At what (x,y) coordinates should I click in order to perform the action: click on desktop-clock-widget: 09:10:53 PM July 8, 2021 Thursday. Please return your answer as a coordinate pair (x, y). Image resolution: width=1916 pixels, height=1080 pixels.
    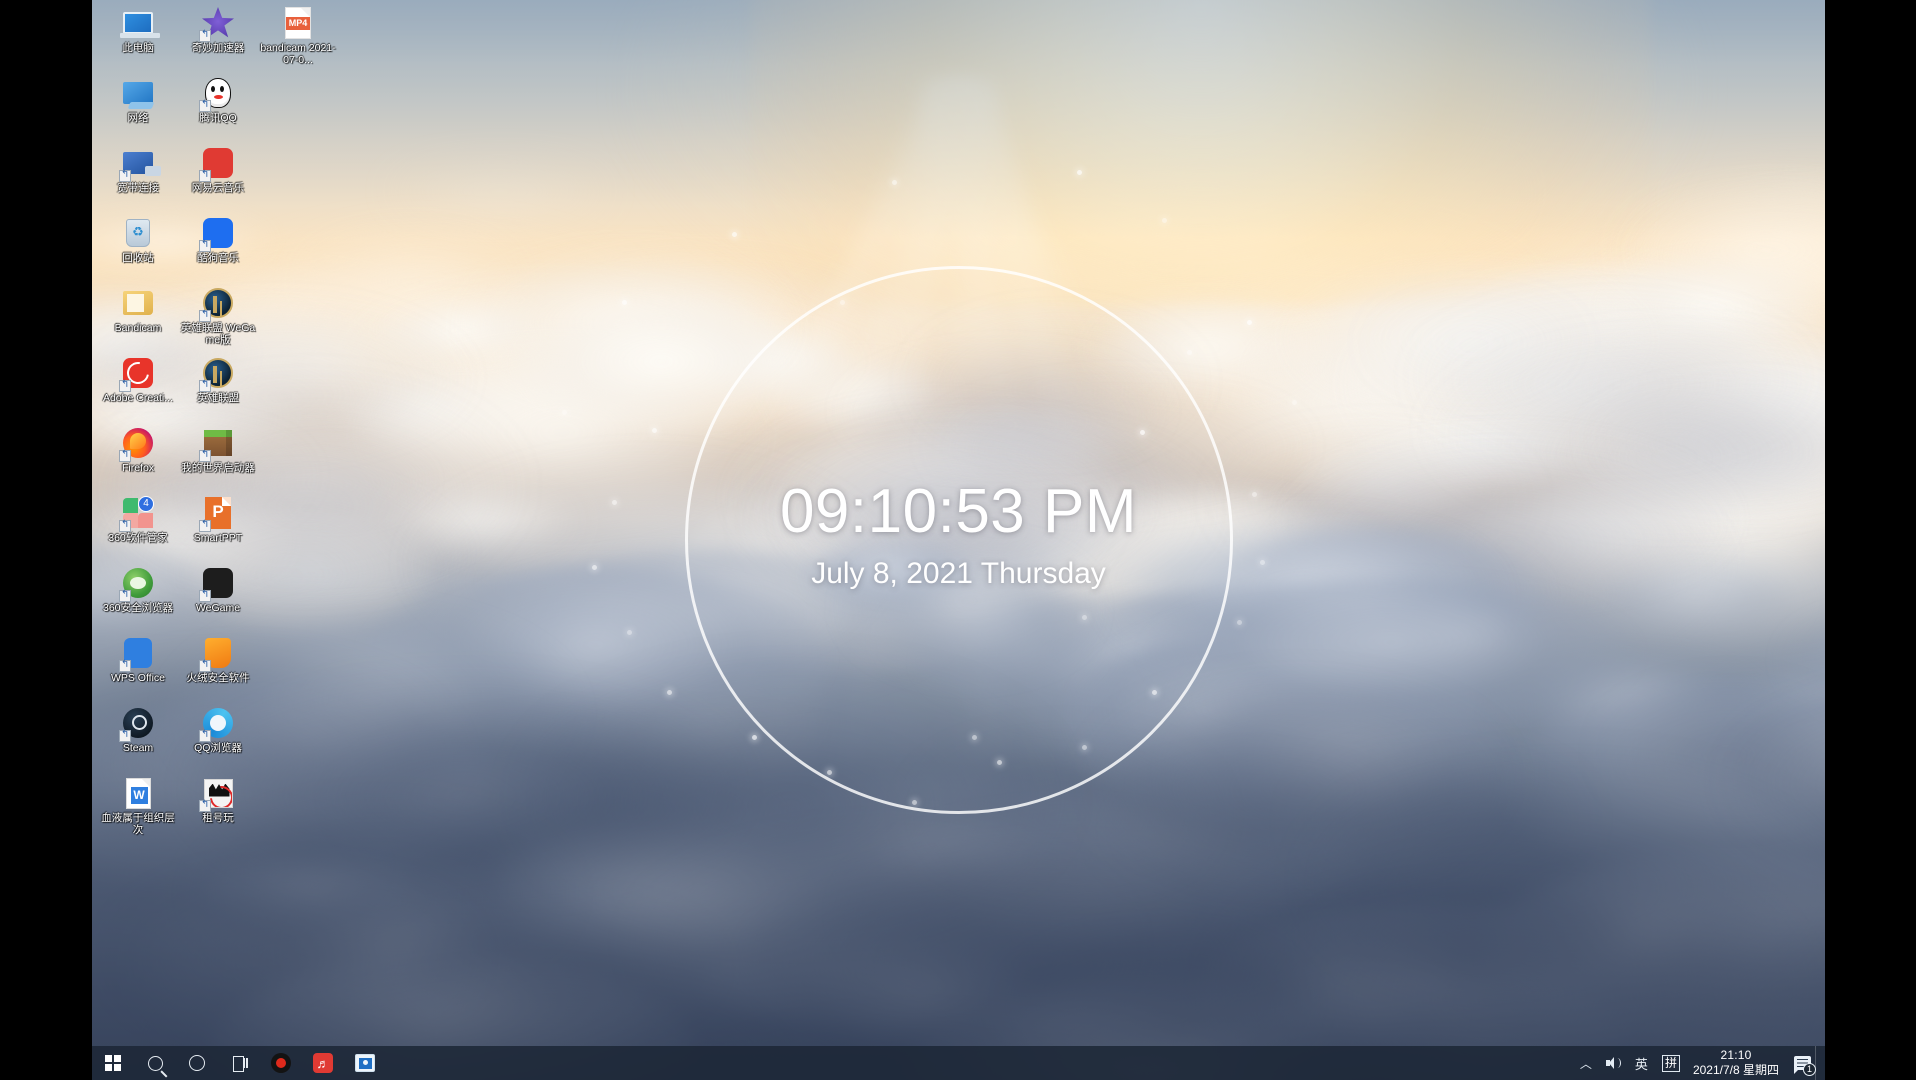
    Looking at the image, I should click on (958, 540).